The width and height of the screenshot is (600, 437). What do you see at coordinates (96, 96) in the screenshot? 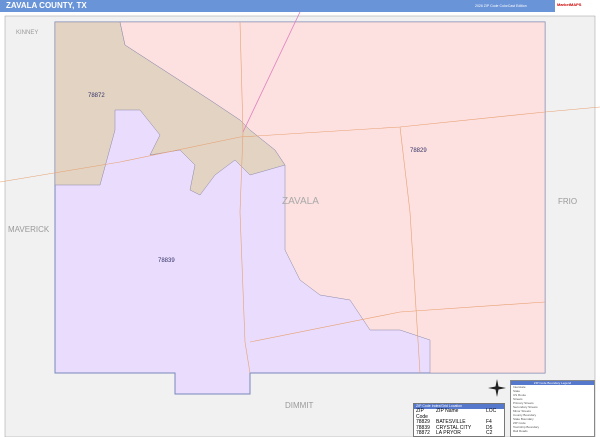
I see `zip-label-78872: 78872` at bounding box center [96, 96].